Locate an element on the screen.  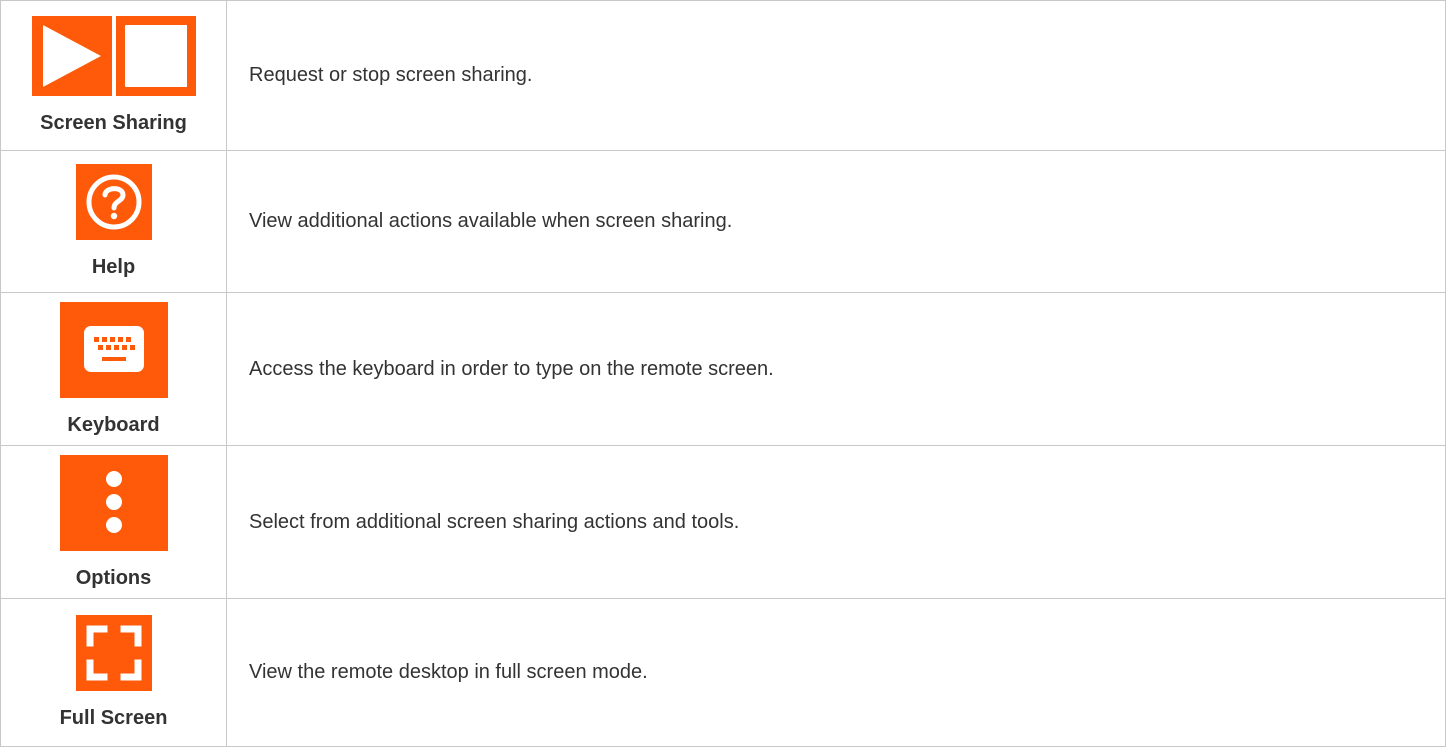
keyboard-label: Keyboard is located at coordinates (113, 424).